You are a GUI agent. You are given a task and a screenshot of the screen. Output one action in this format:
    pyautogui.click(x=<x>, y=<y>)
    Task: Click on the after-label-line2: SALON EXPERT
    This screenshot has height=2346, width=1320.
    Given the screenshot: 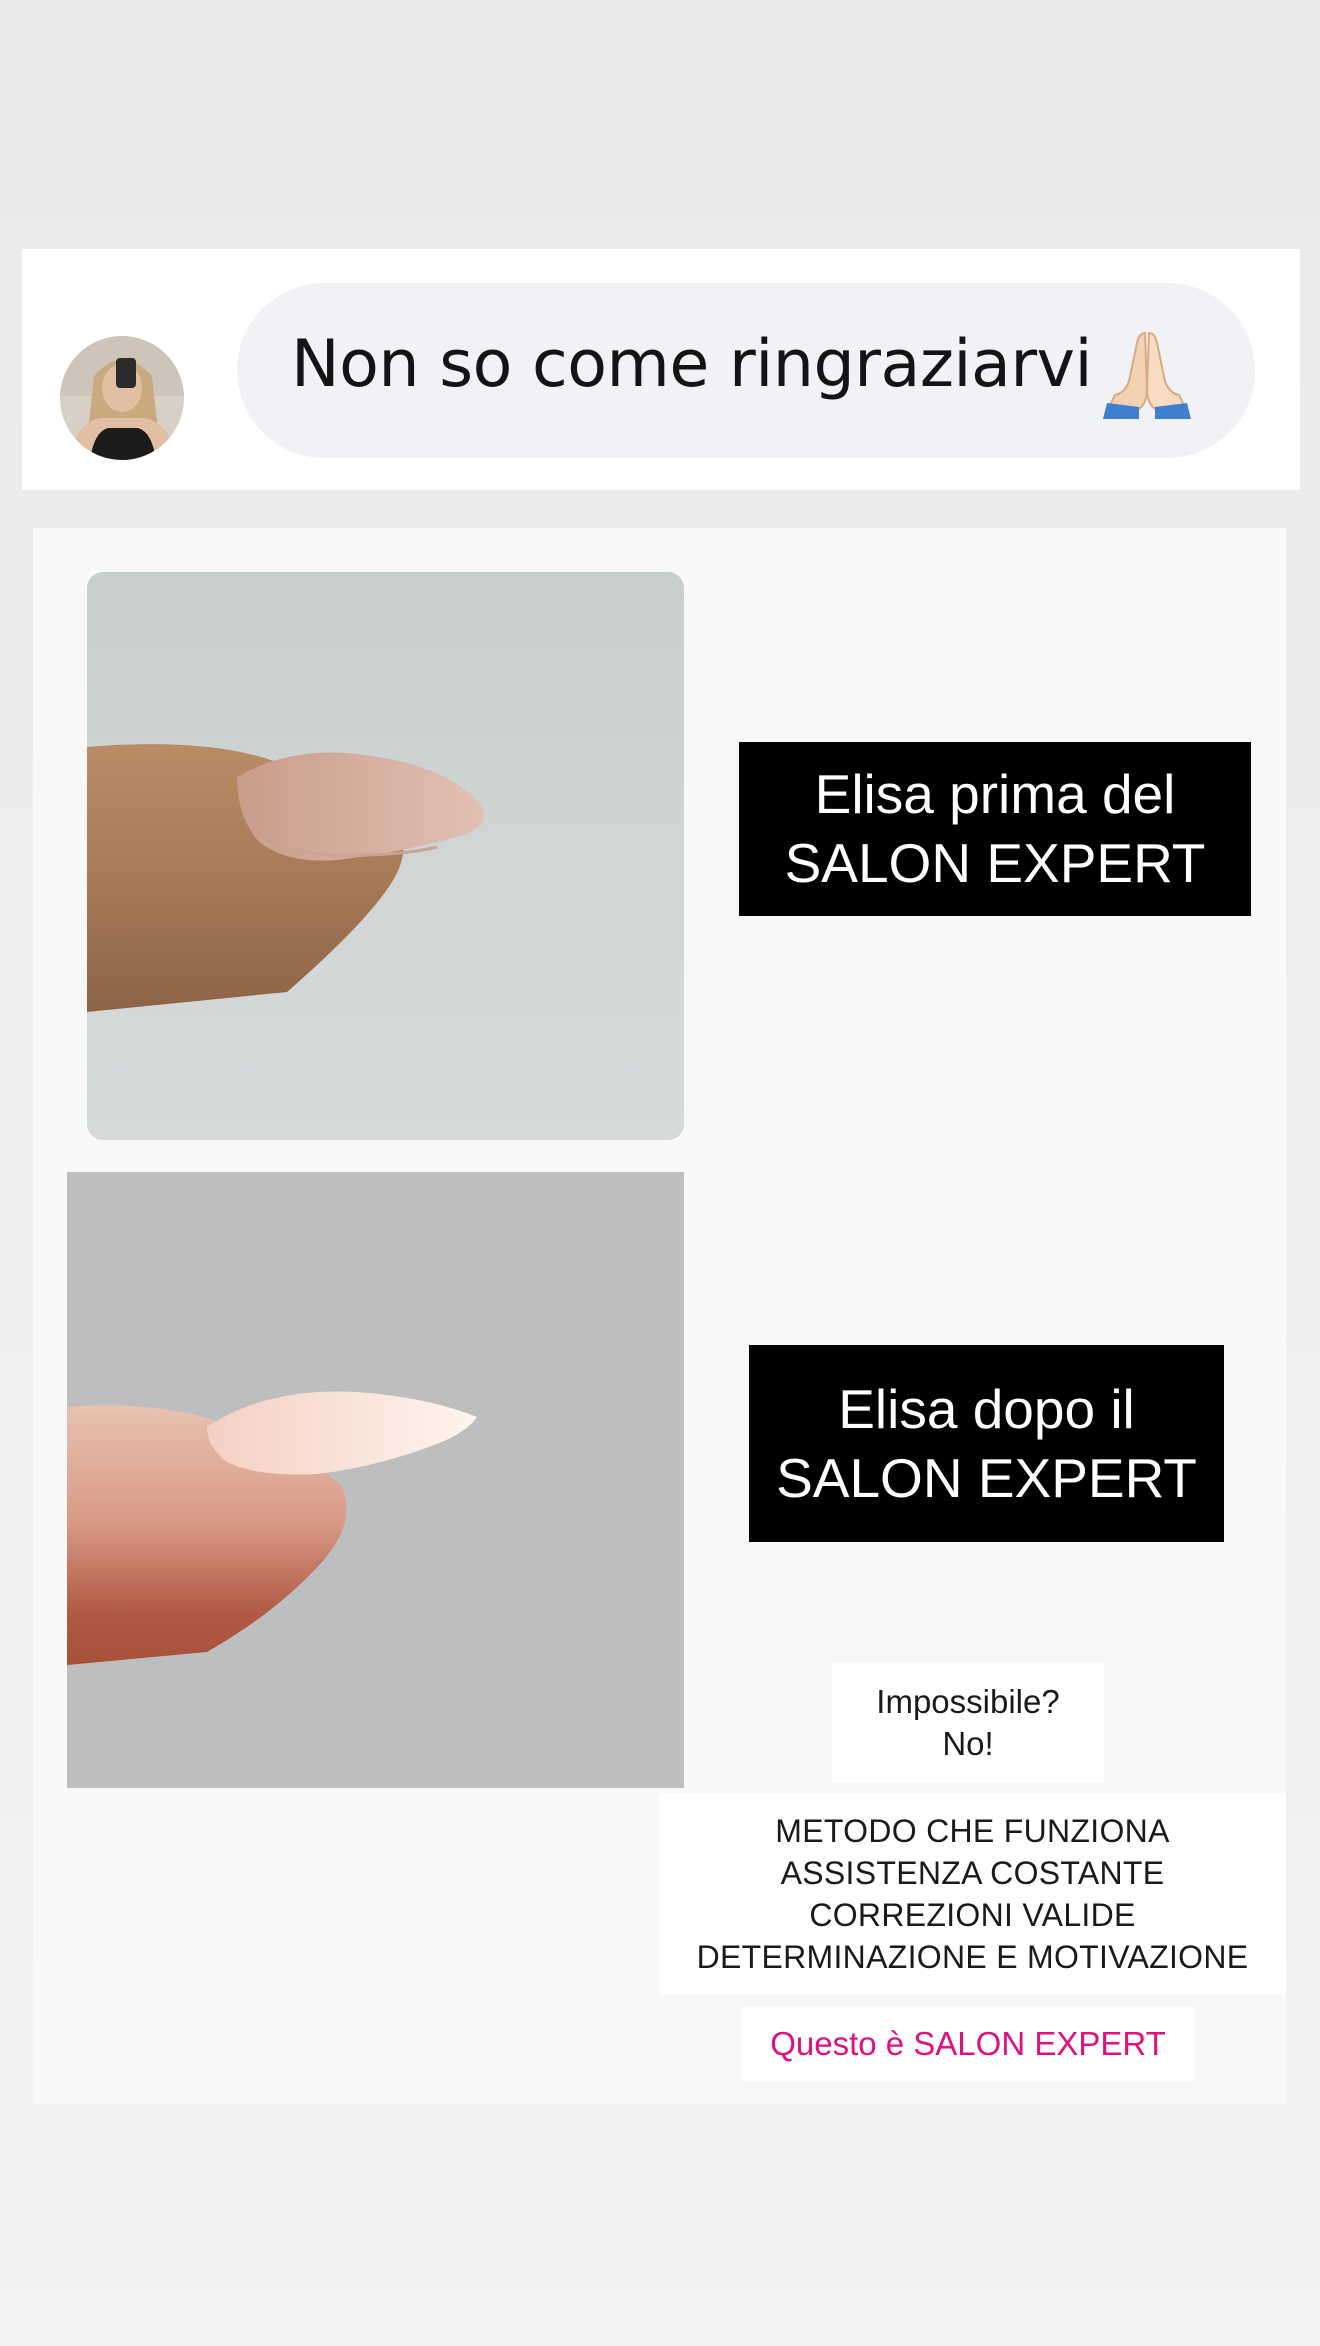 What is the action you would take?
    pyautogui.click(x=986, y=1477)
    